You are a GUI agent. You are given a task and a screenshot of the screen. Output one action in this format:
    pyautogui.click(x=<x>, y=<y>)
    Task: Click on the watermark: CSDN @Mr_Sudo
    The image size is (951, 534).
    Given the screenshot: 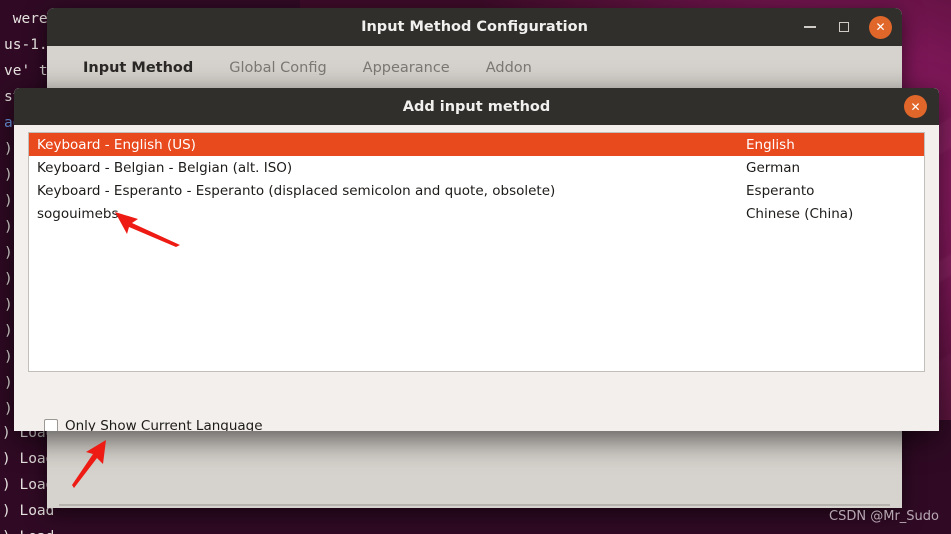 What is the action you would take?
    pyautogui.click(x=884, y=516)
    